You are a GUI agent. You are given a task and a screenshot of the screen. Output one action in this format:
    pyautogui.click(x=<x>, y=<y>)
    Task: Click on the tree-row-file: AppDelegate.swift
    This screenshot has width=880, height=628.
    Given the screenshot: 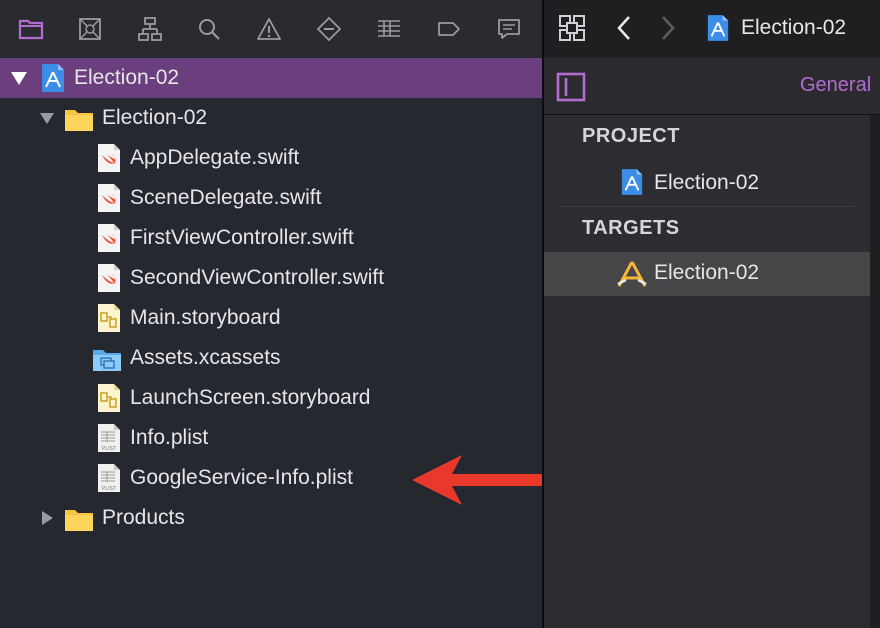 What is the action you would take?
    pyautogui.click(x=271, y=158)
    